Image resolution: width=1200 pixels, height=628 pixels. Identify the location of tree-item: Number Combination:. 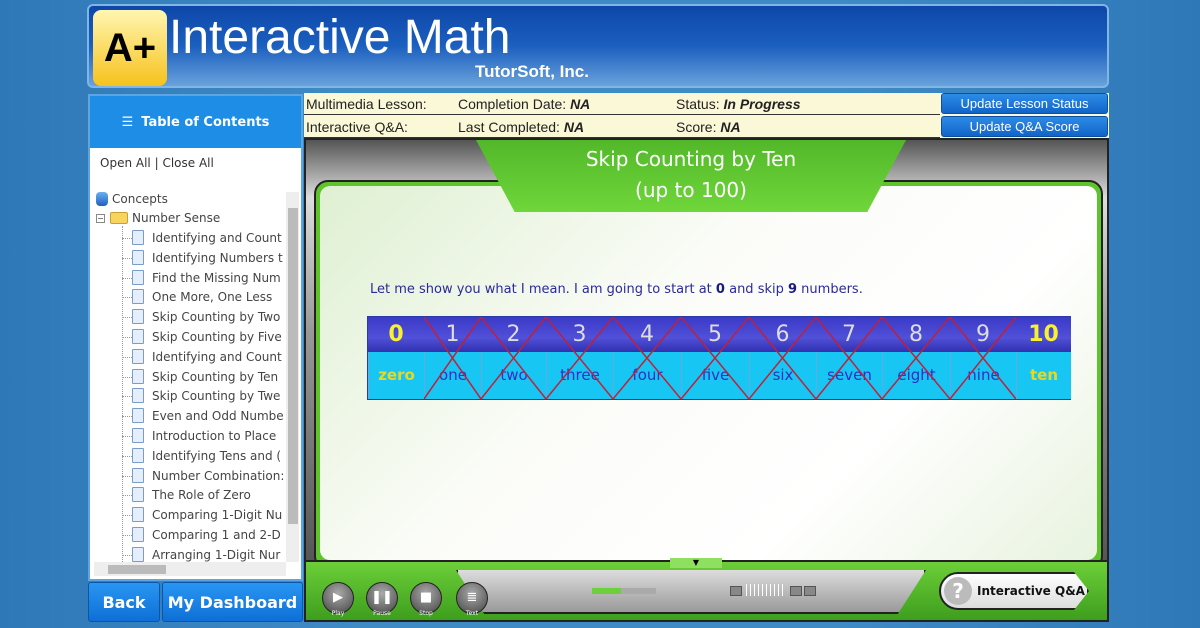
(218, 476).